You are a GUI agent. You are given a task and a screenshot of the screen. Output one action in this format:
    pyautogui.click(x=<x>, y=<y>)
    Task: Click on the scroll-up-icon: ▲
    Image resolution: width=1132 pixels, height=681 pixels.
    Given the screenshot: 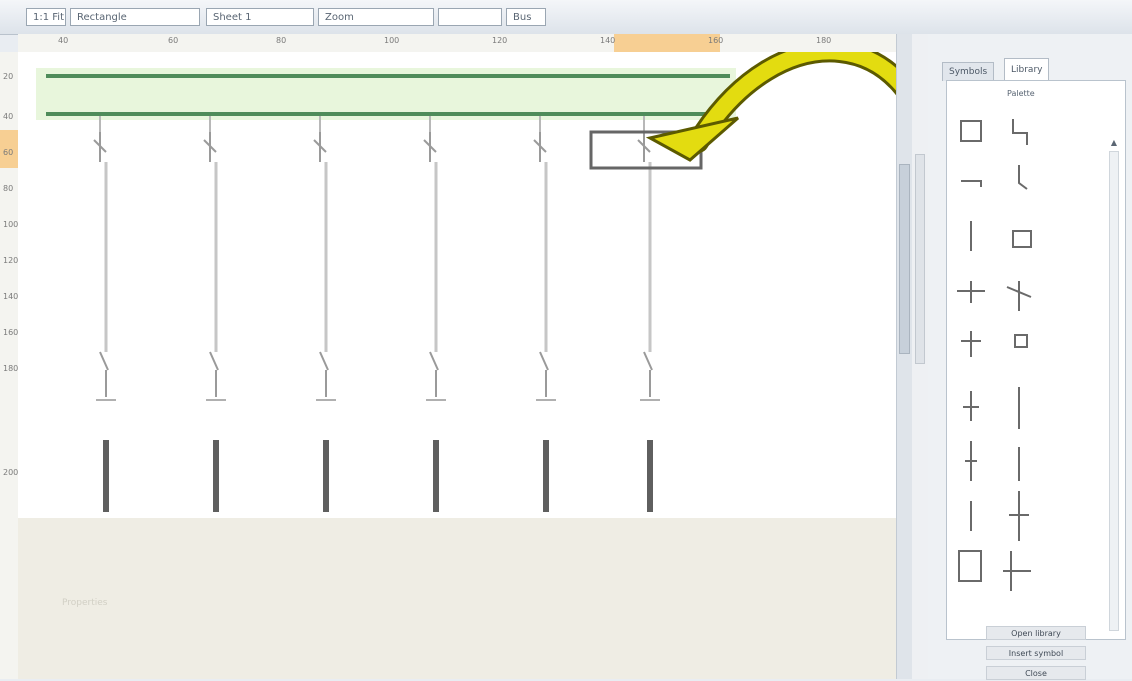 What is the action you would take?
    pyautogui.click(x=1114, y=143)
    